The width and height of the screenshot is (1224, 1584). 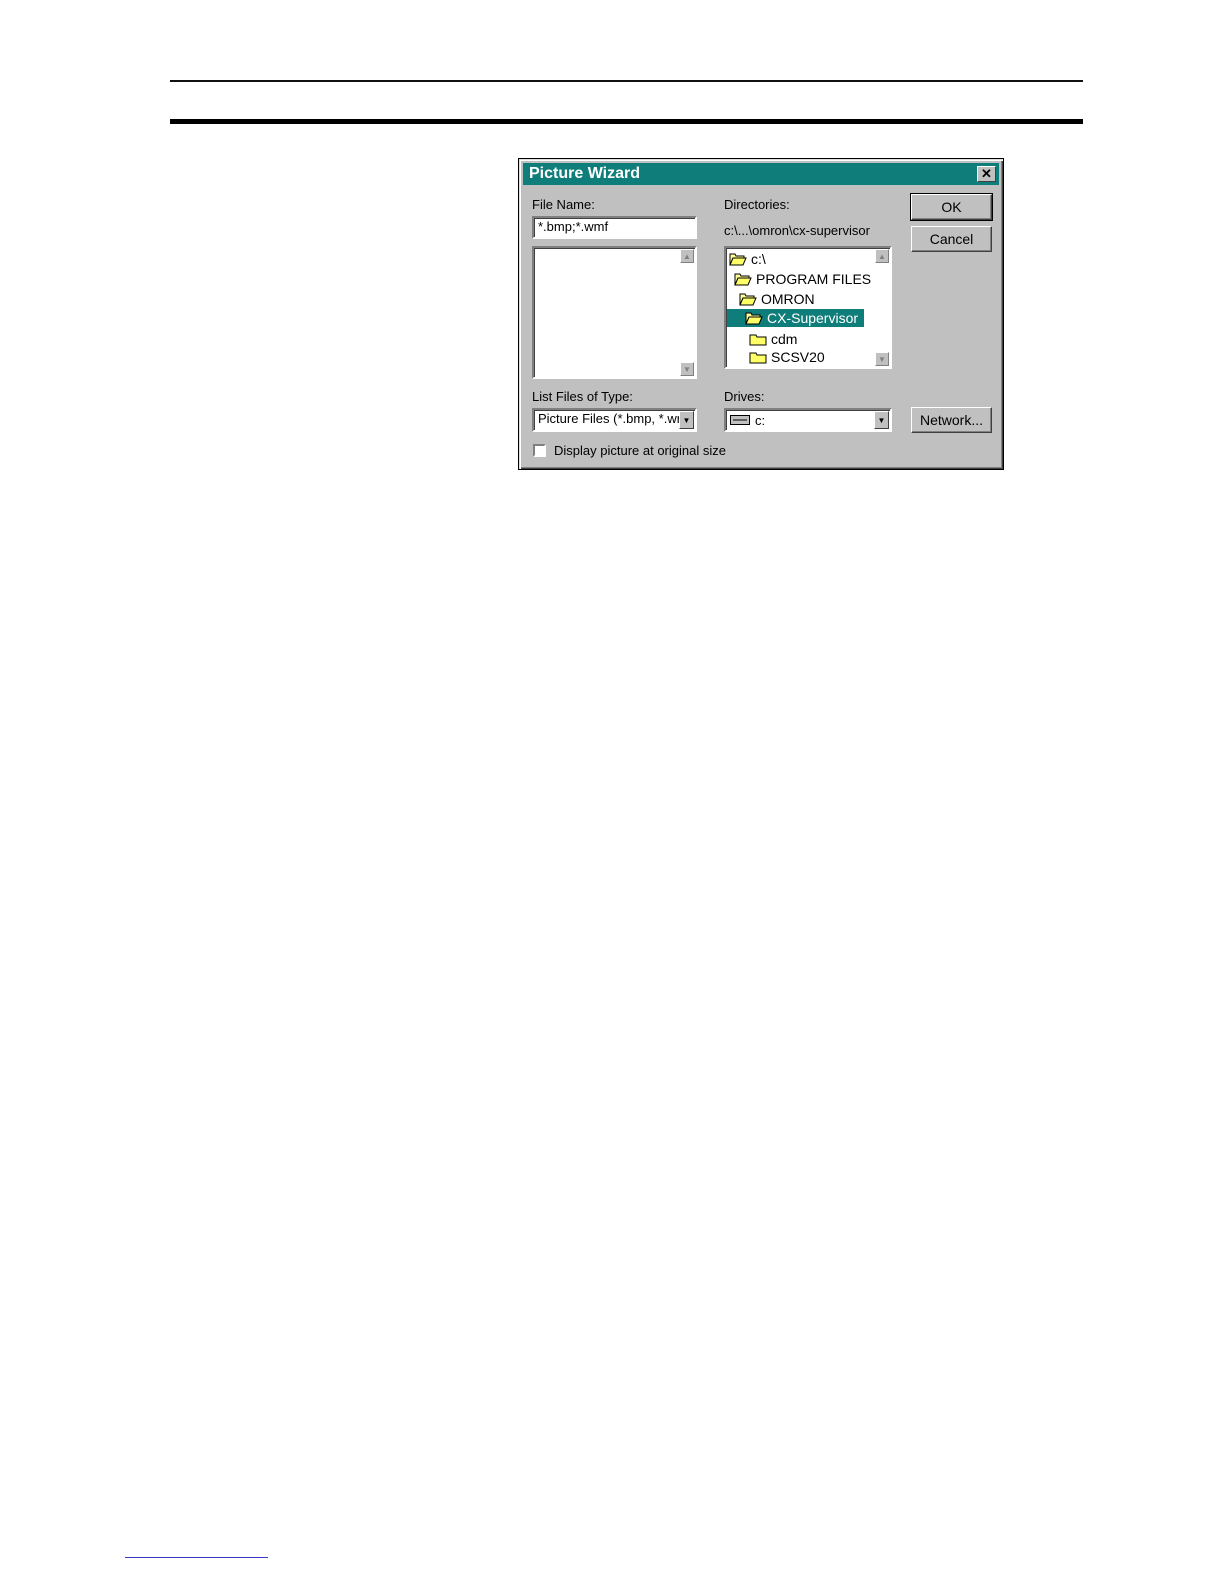 I want to click on header-rule-thin, so click(x=626, y=81).